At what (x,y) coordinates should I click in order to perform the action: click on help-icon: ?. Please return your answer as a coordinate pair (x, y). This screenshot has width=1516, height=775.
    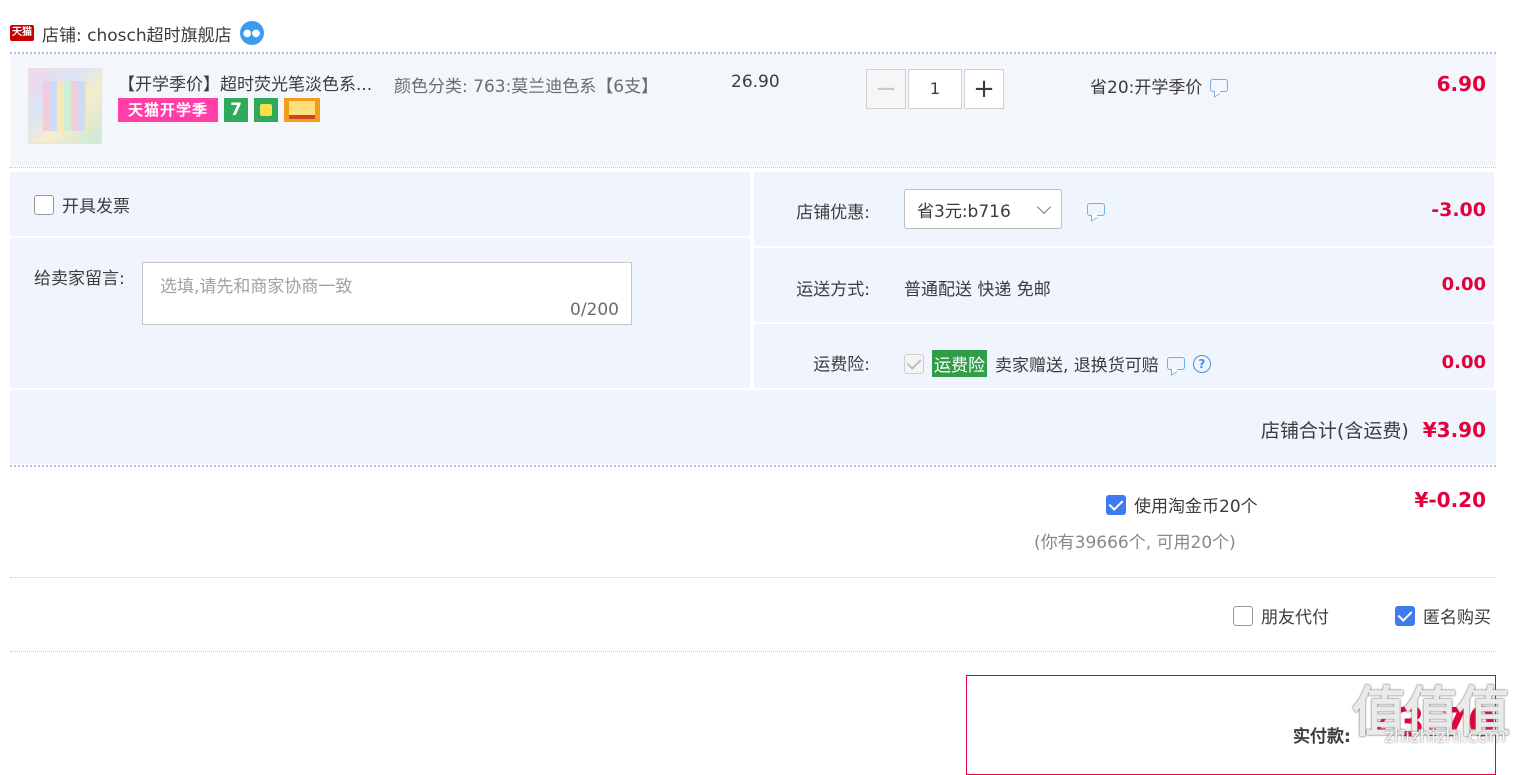
    Looking at the image, I should click on (1201, 363).